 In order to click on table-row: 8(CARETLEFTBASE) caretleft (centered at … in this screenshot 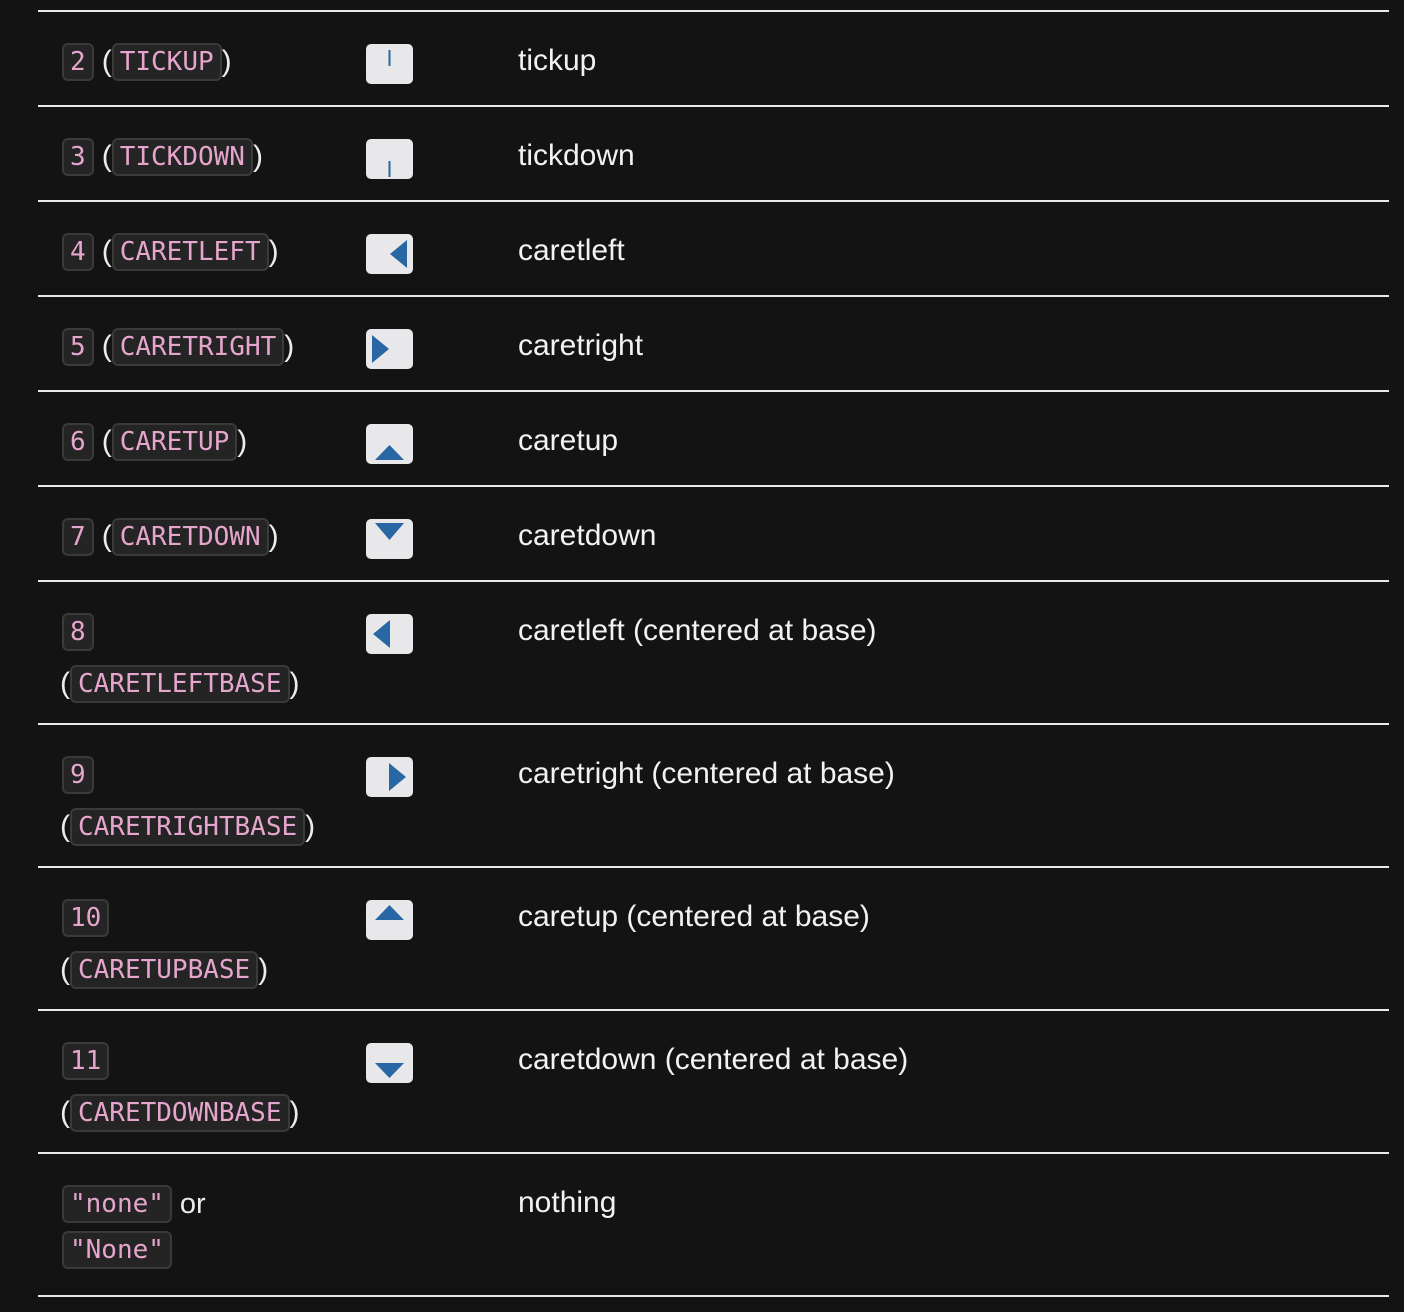, I will do `click(713, 653)`.